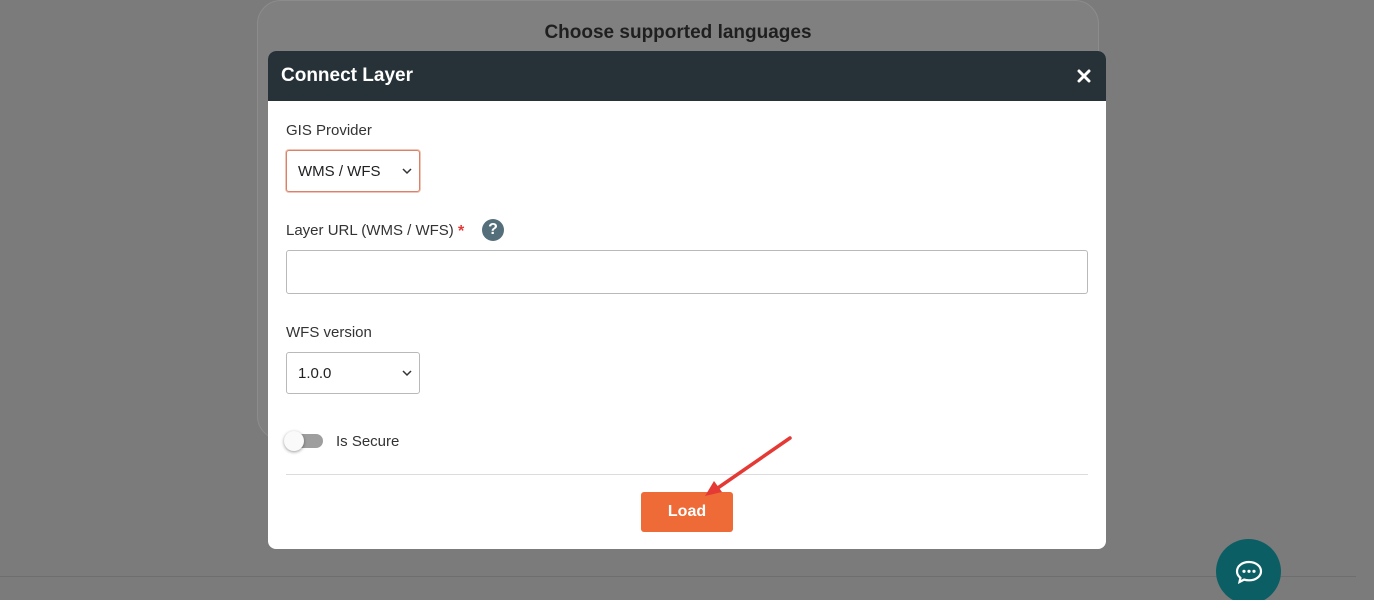  Describe the element at coordinates (315, 373) in the screenshot. I see `wfs-version-value: 1.0.0` at that location.